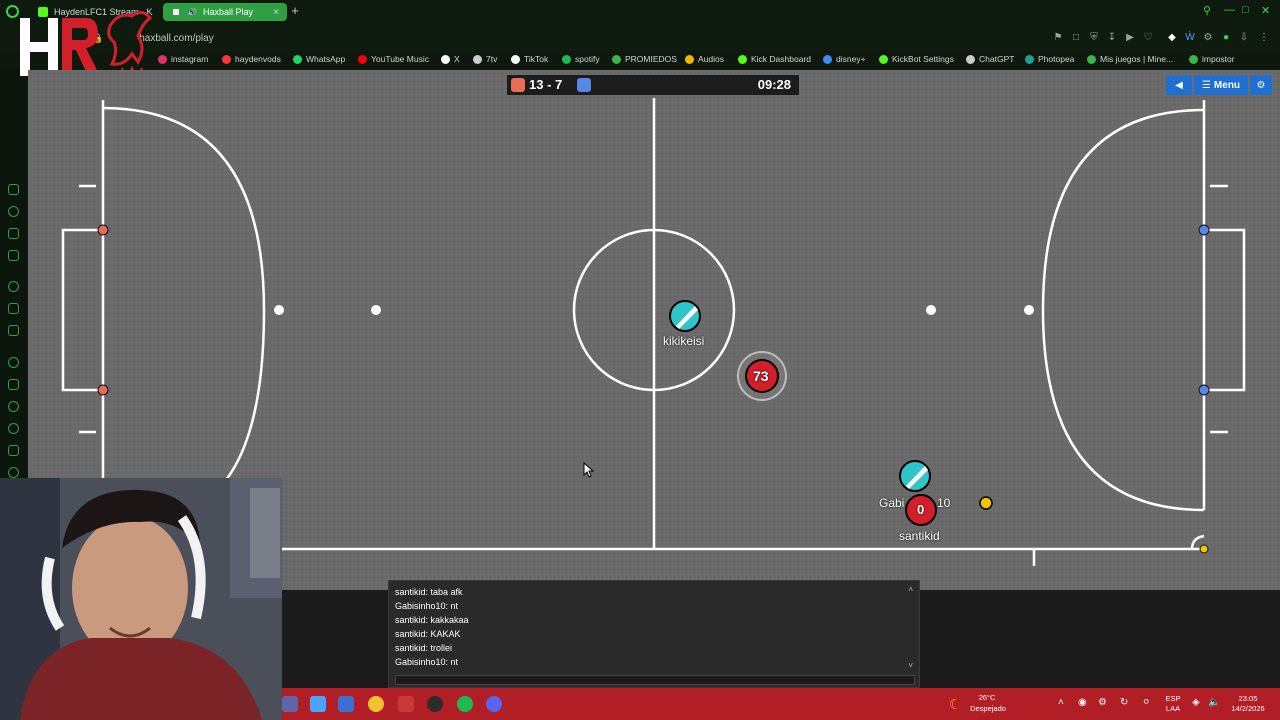 This screenshot has height=720, width=1280. I want to click on sidebar-download-icon, so click(13, 450).